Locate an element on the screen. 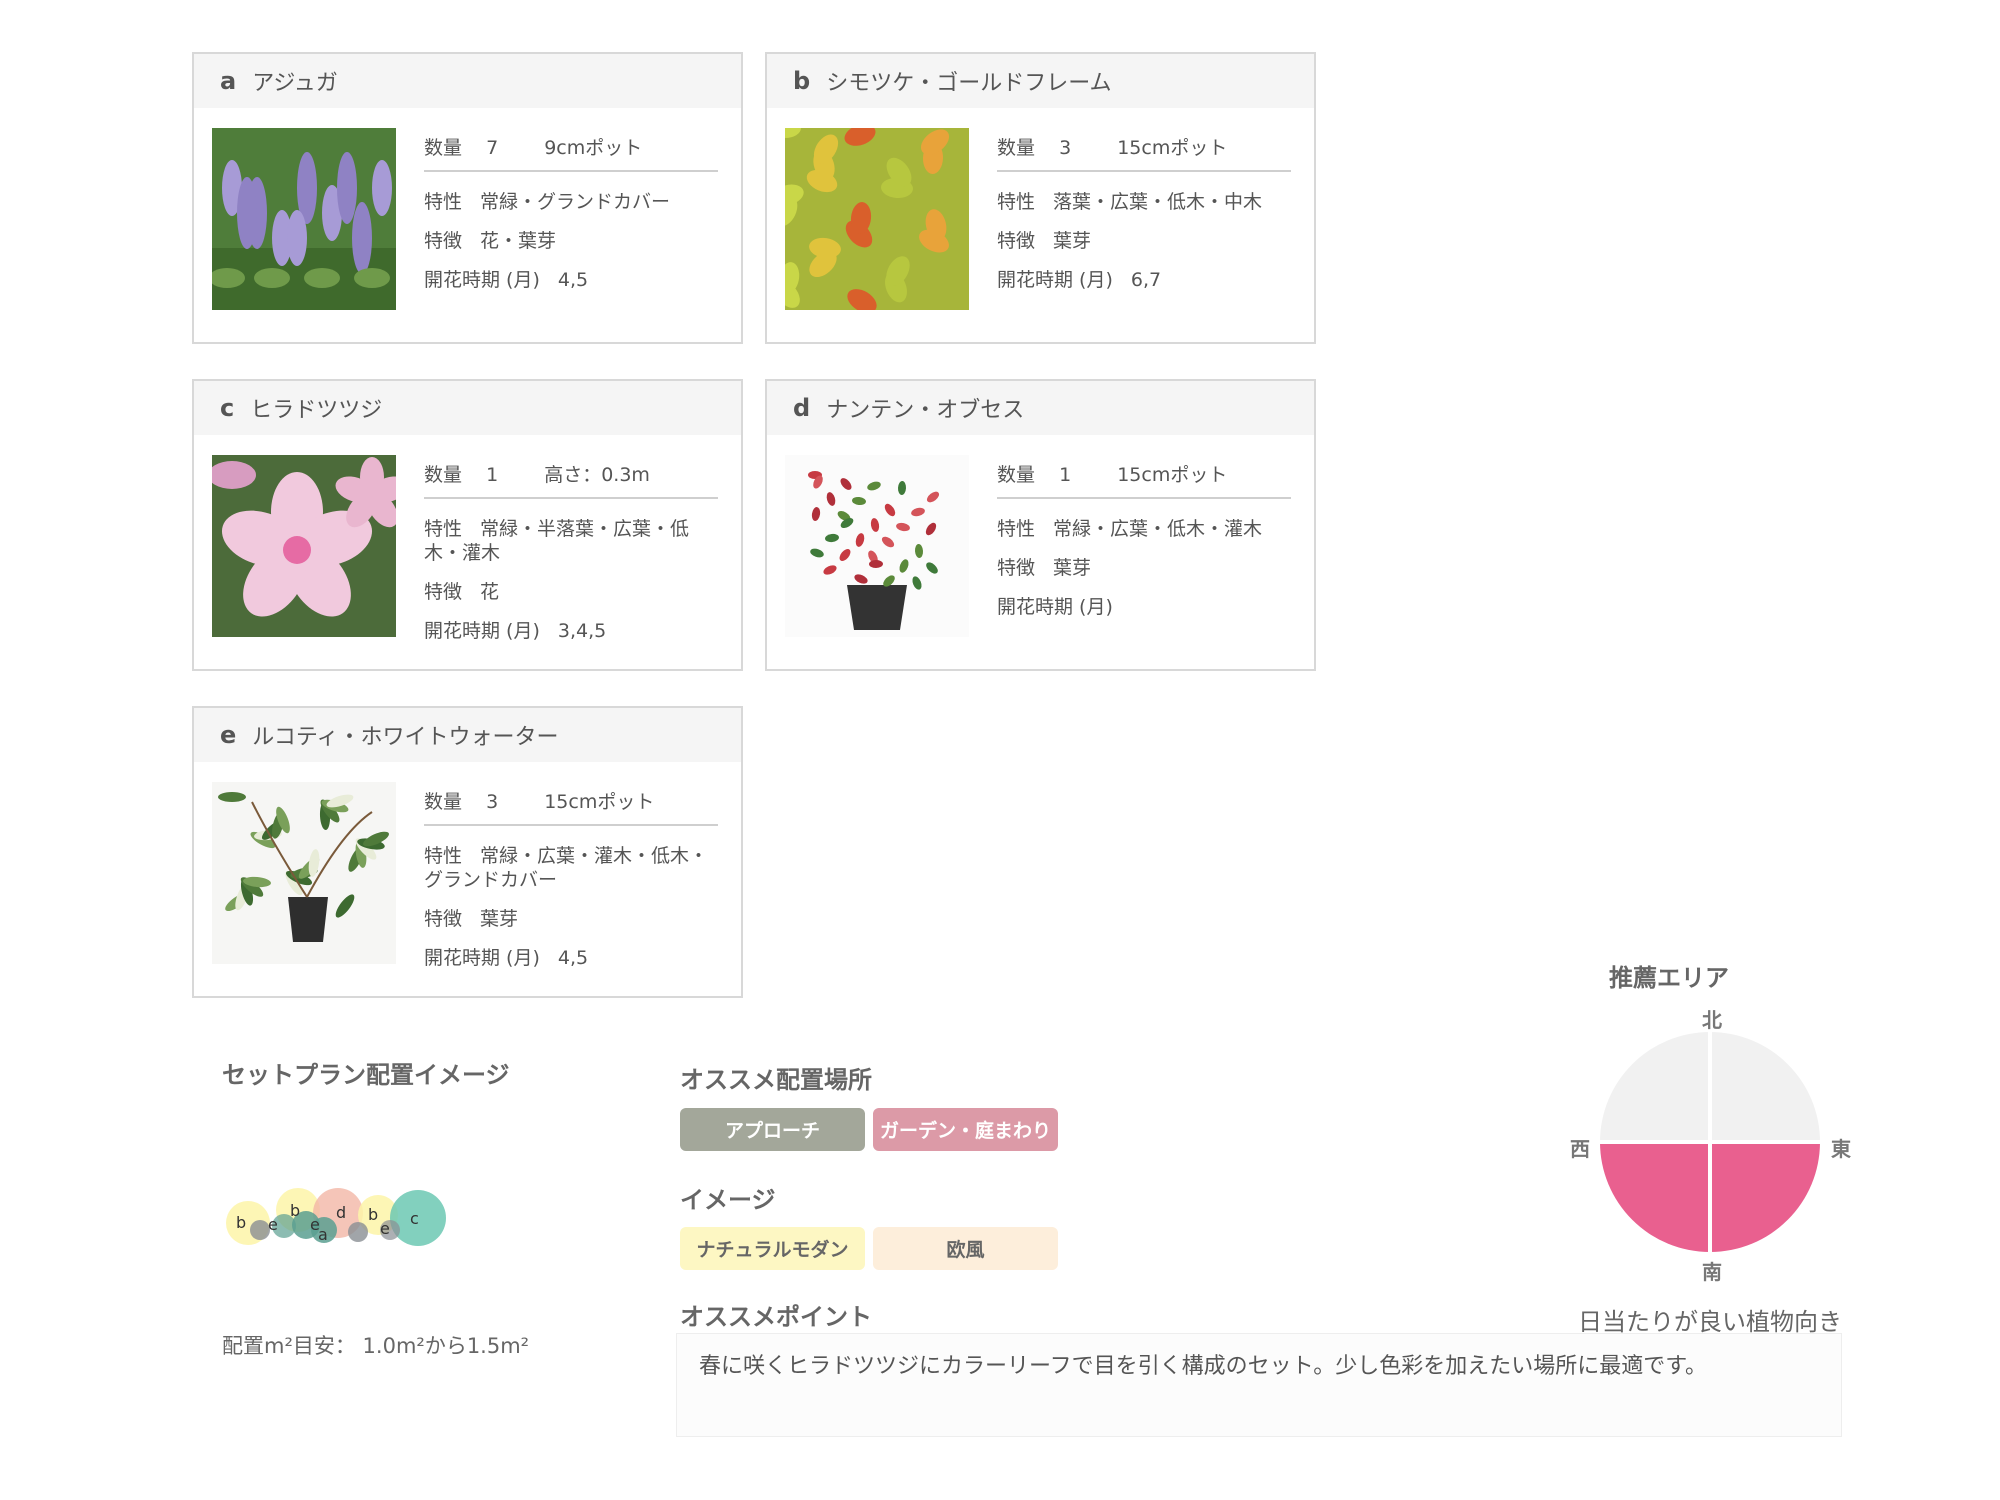 The height and width of the screenshot is (1500, 2000). tag-garden: ガーデン・庭まわり is located at coordinates (965, 1129).